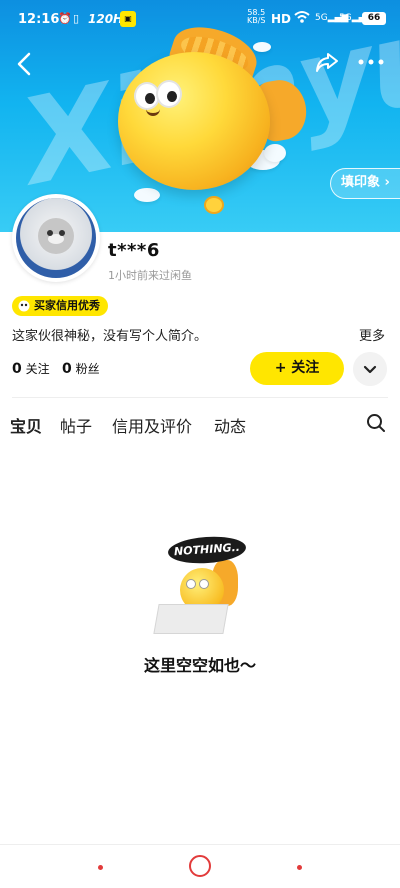 Image resolution: width=400 pixels, height=888 pixels. I want to click on alarm-icon: ⏰, so click(65, 18).